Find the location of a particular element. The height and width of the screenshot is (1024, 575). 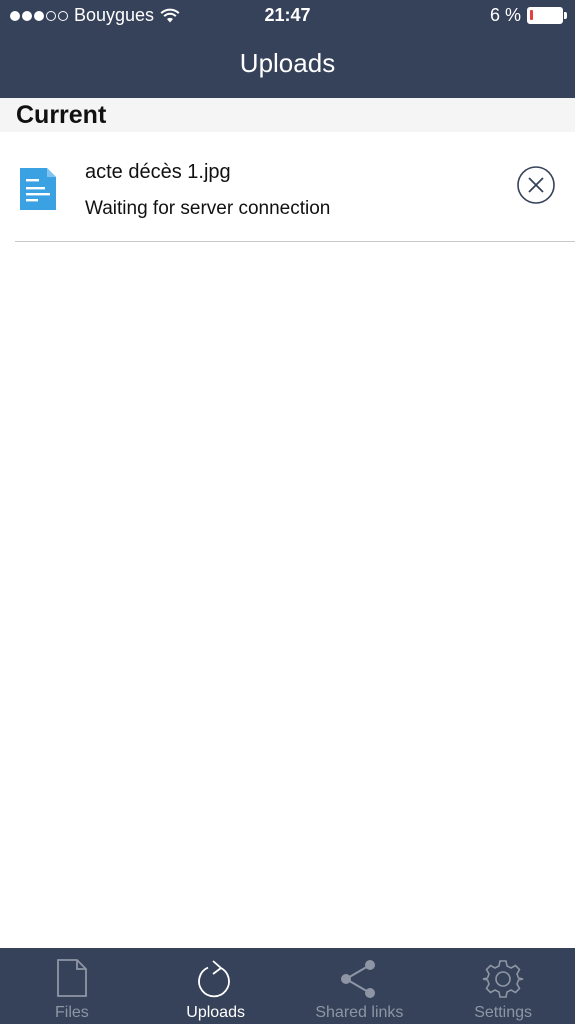

tab-files: Files is located at coordinates (72, 986).